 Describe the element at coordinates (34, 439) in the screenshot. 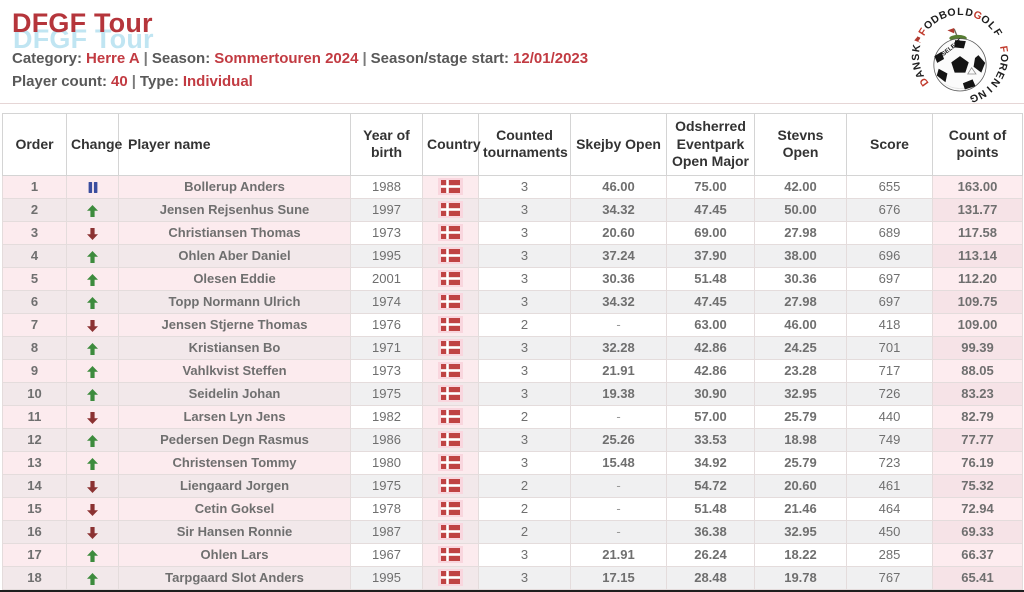

I see `order-cell: 12` at that location.